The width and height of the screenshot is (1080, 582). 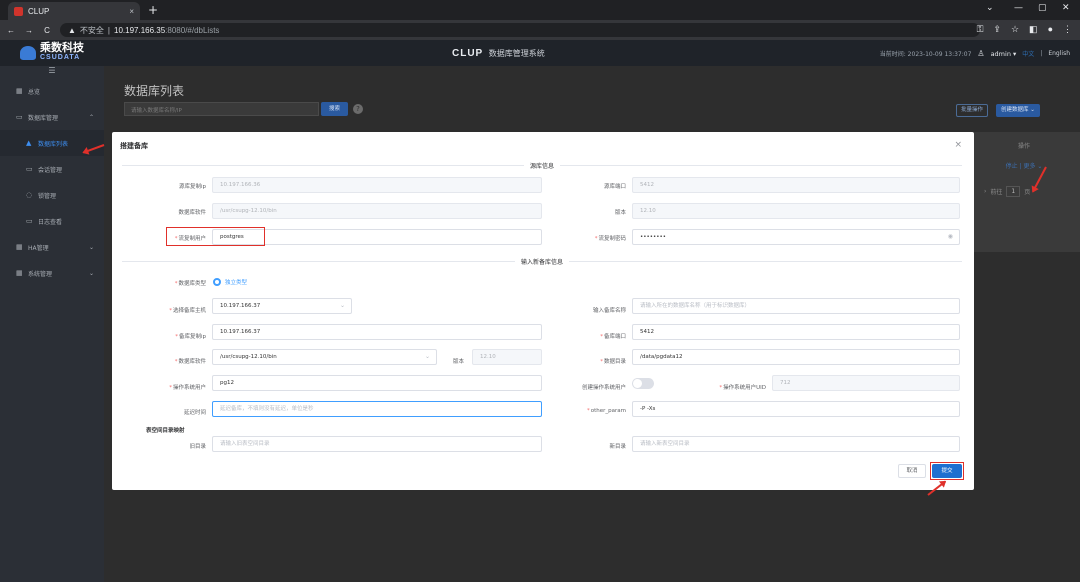 I want to click on src-soft-field: /usr/csupg-12.10/bin, so click(x=377, y=211).